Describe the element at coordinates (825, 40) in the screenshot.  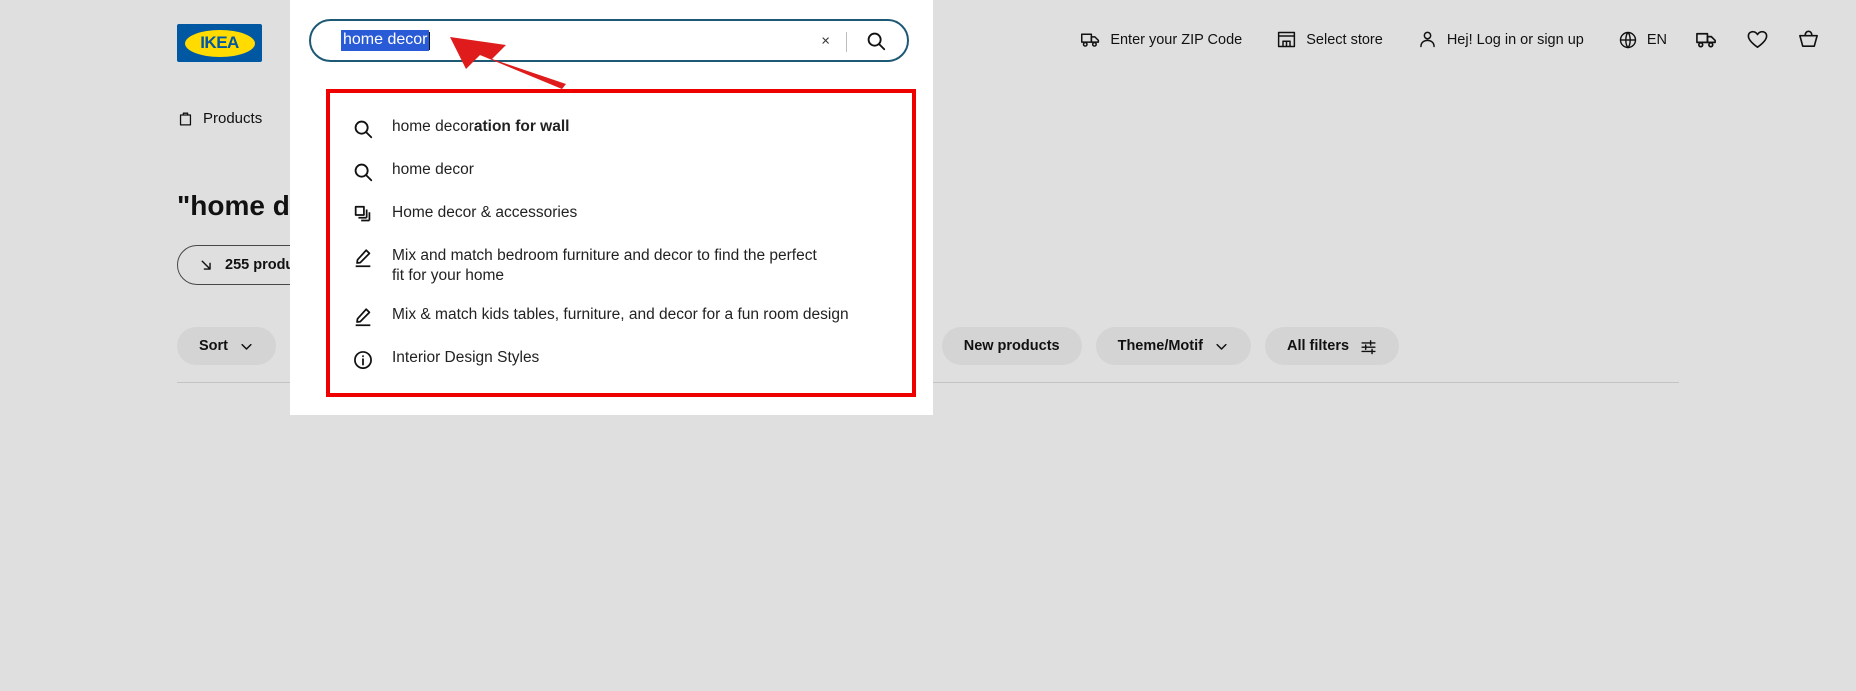
I see `clear-search-button: ×` at that location.